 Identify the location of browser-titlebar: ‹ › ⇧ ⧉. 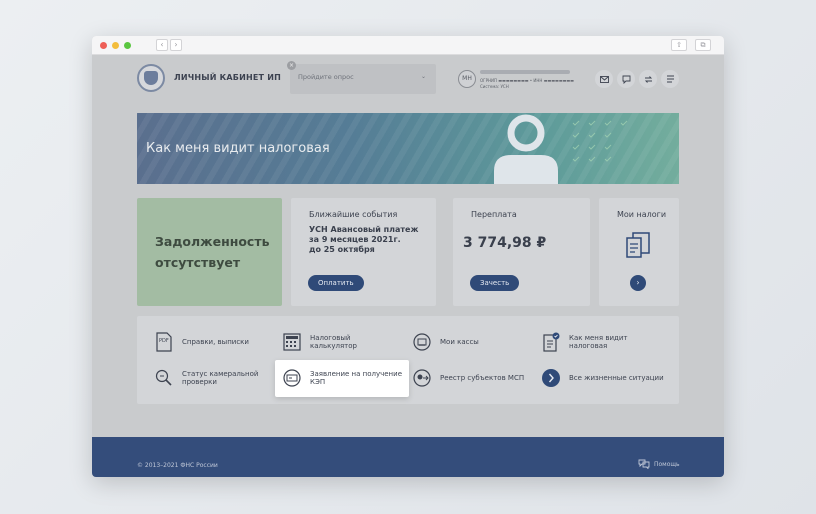
(408, 45).